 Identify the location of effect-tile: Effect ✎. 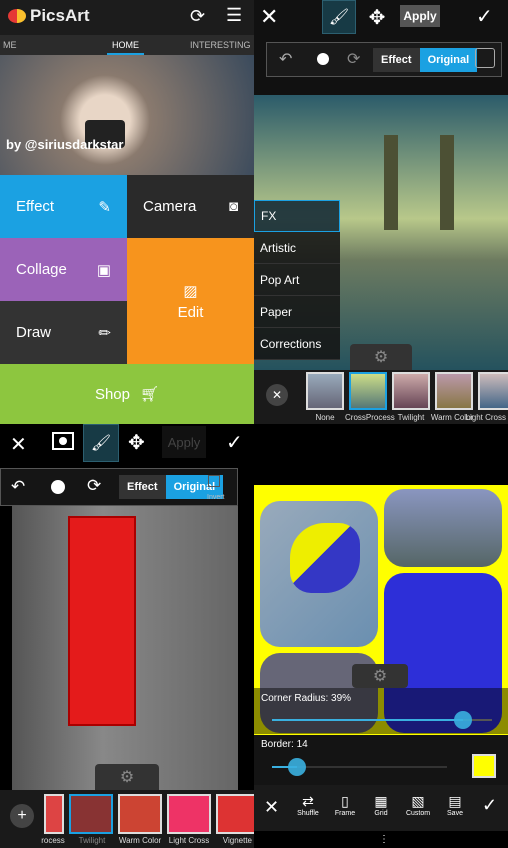
(63, 206).